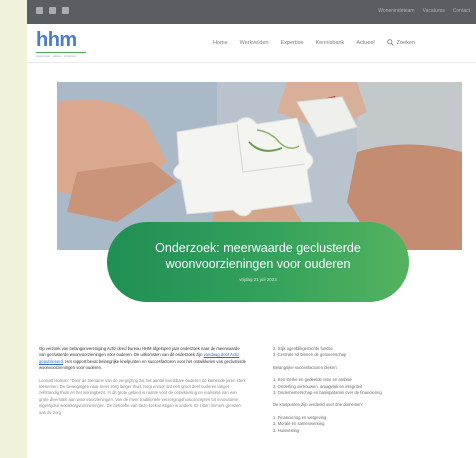 The height and width of the screenshot is (458, 476). Describe the element at coordinates (406, 42) in the screenshot. I see `search-label: Zoeken` at that location.